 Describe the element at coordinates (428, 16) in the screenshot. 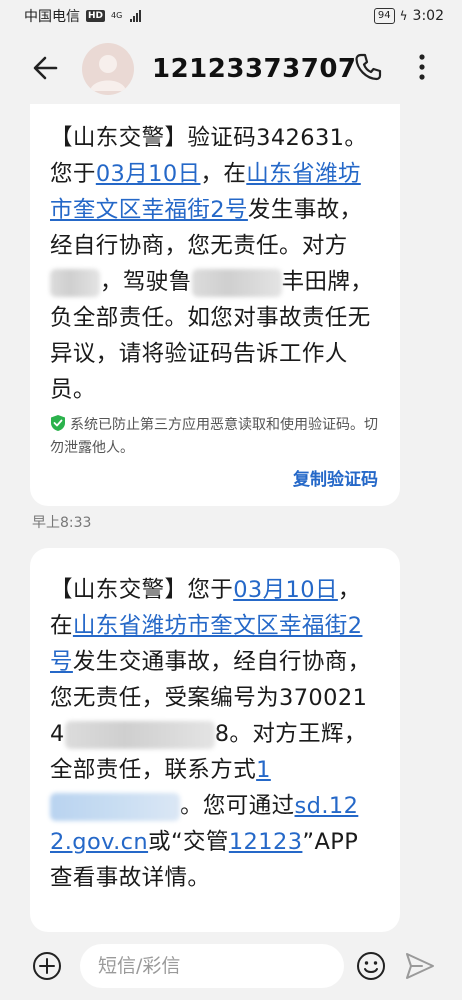

I see `clock: 3:02` at that location.